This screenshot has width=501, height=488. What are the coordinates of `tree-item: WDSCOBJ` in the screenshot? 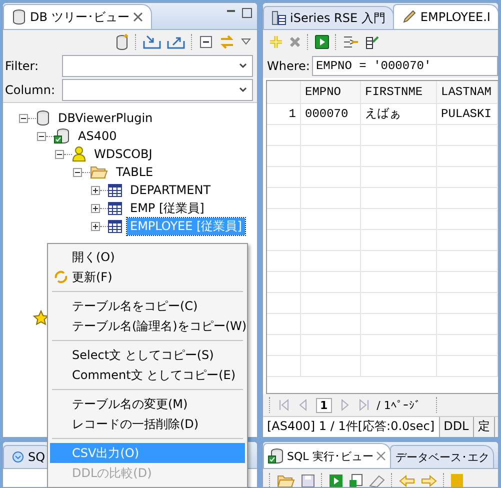 It's located at (123, 154).